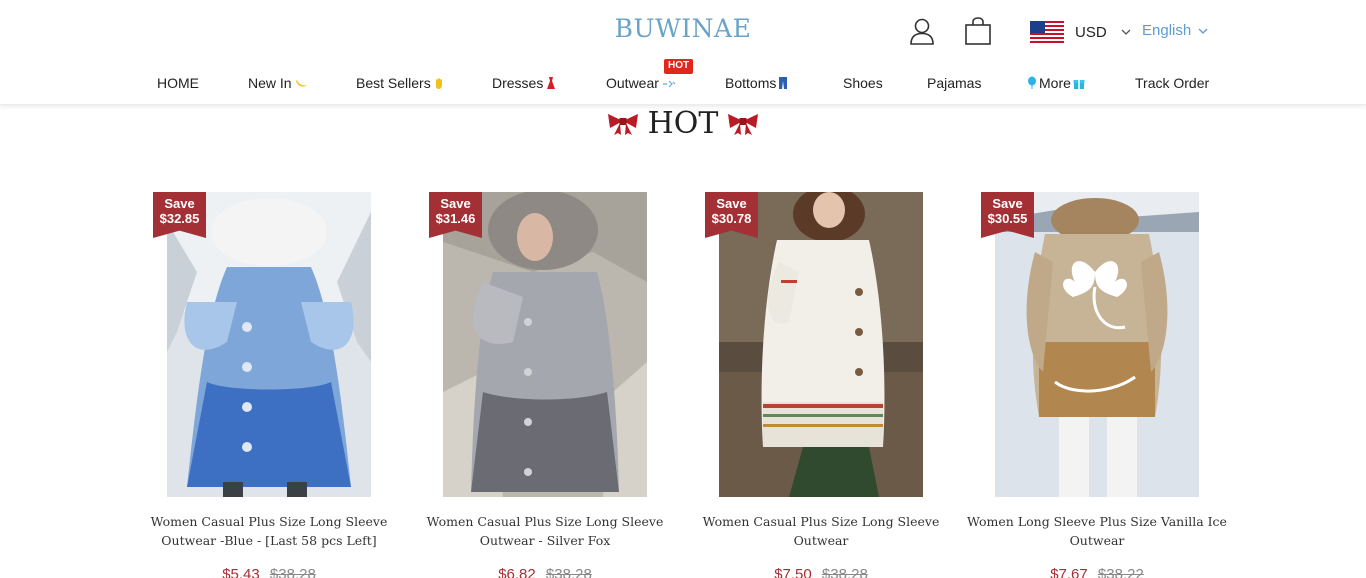 The image size is (1366, 578). I want to click on save-amount: $32.85, so click(179, 218).